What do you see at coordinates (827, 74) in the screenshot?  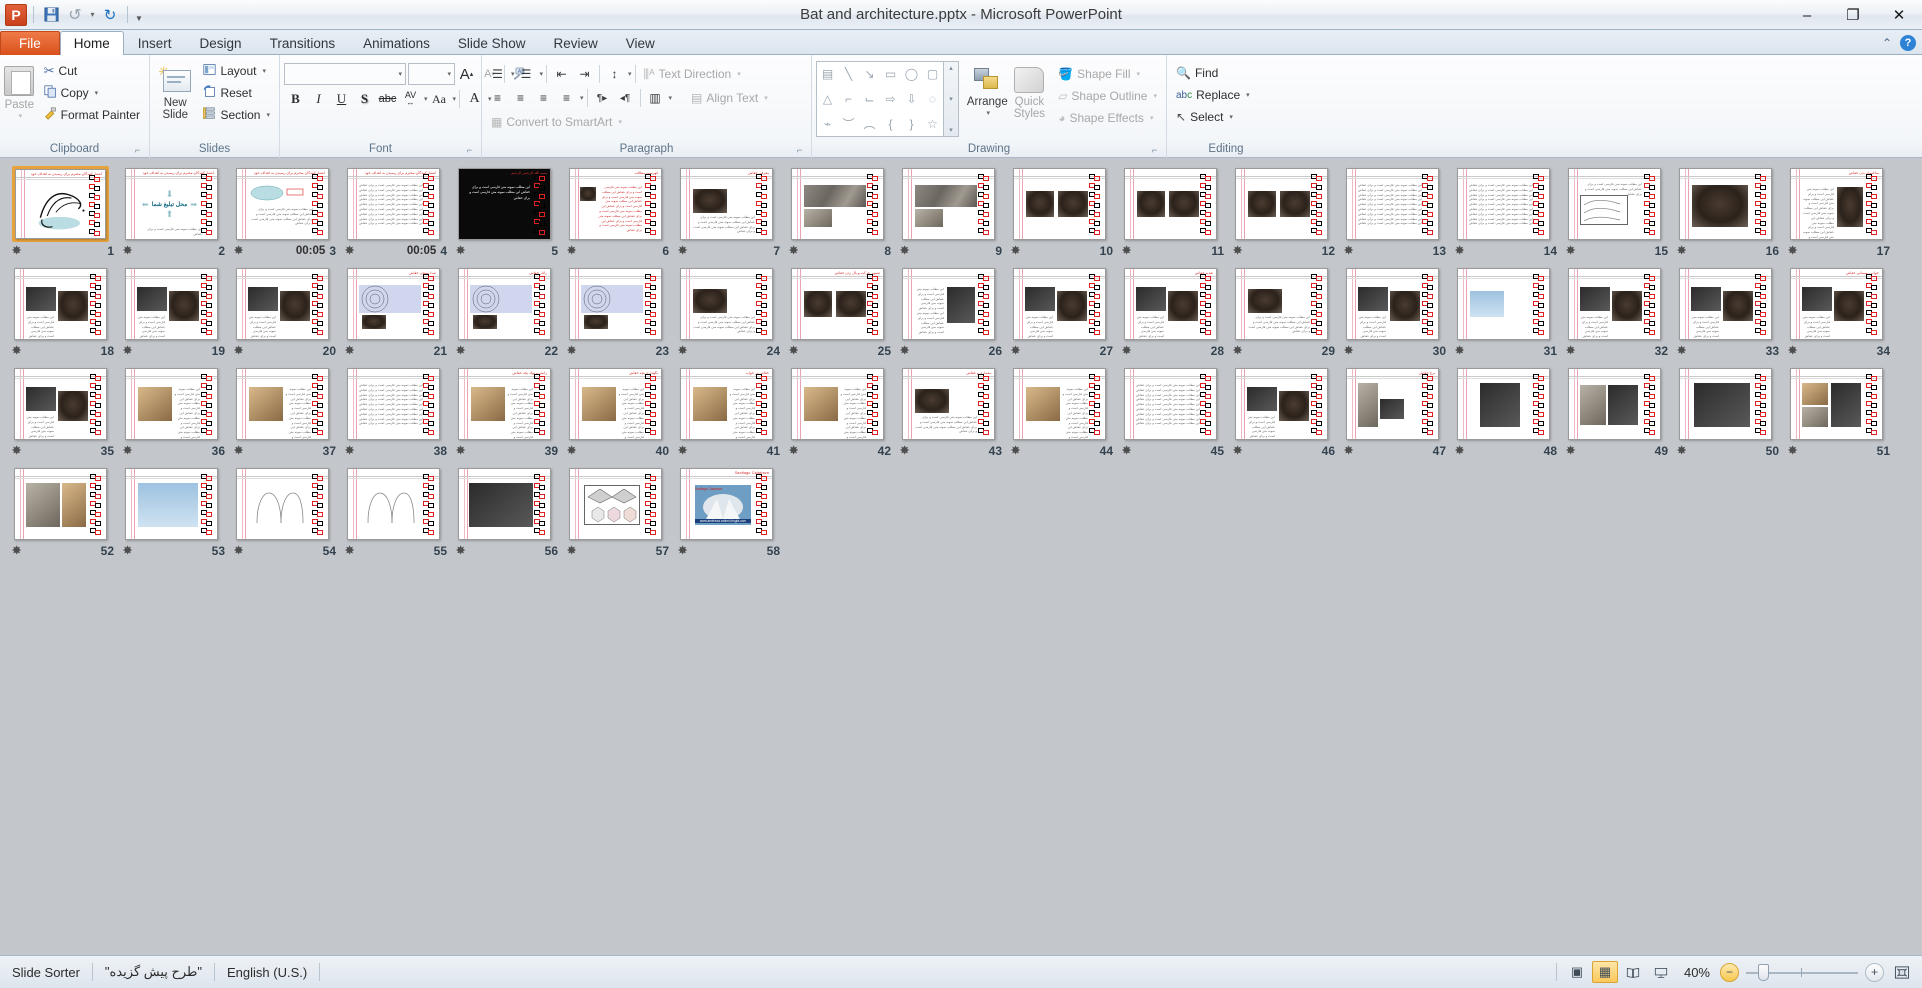 I see `shape-text-box-icon: ▤` at bounding box center [827, 74].